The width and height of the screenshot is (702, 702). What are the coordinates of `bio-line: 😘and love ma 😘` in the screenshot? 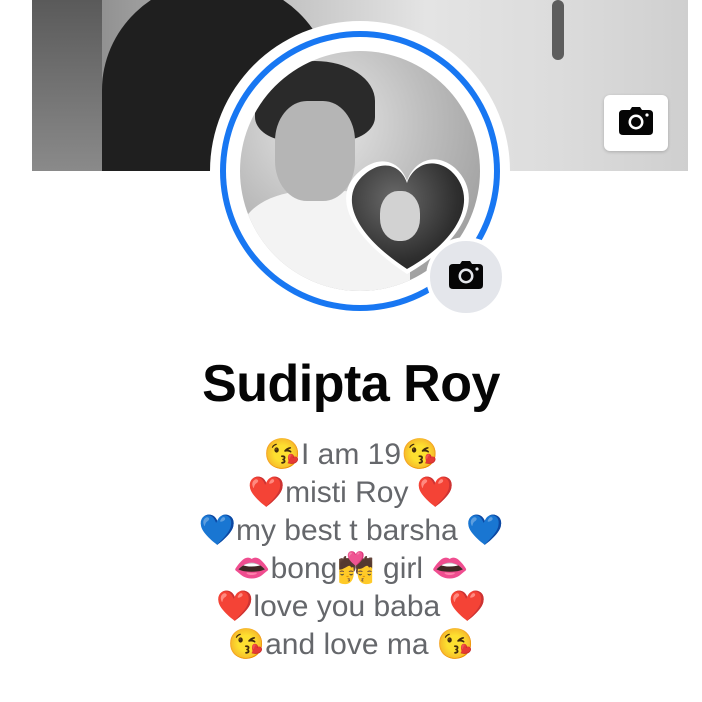 It's located at (351, 644).